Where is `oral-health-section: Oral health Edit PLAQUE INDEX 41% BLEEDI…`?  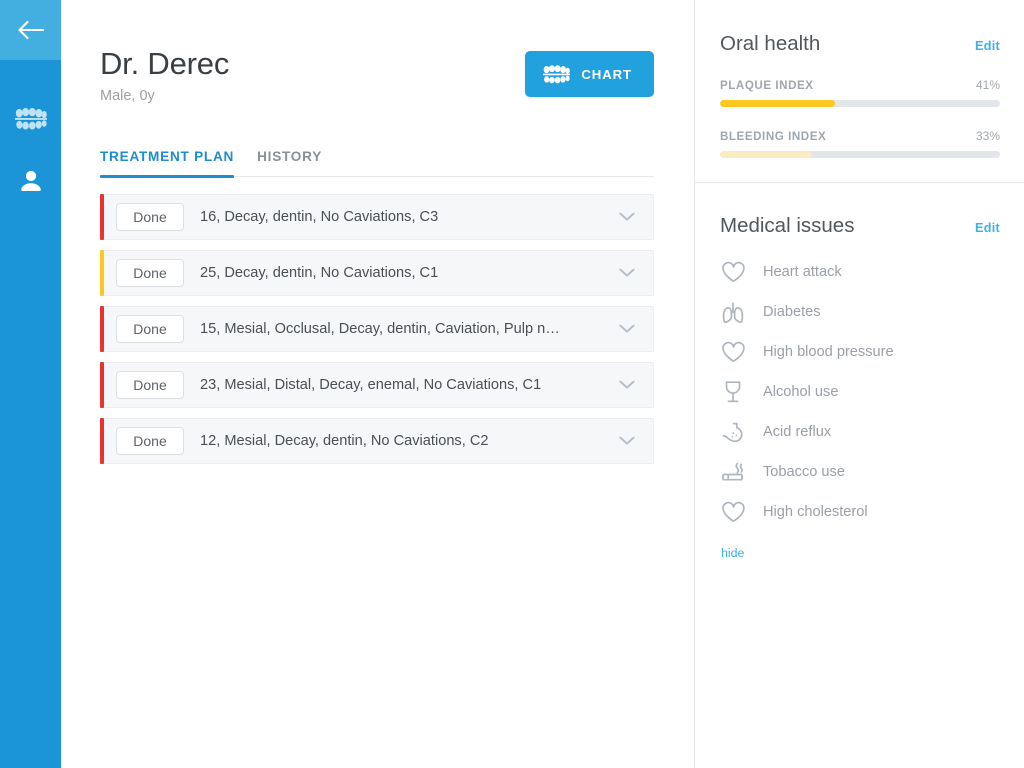
oral-health-section: Oral health Edit PLAQUE INDEX 41% BLEEDI… is located at coordinates (859, 91).